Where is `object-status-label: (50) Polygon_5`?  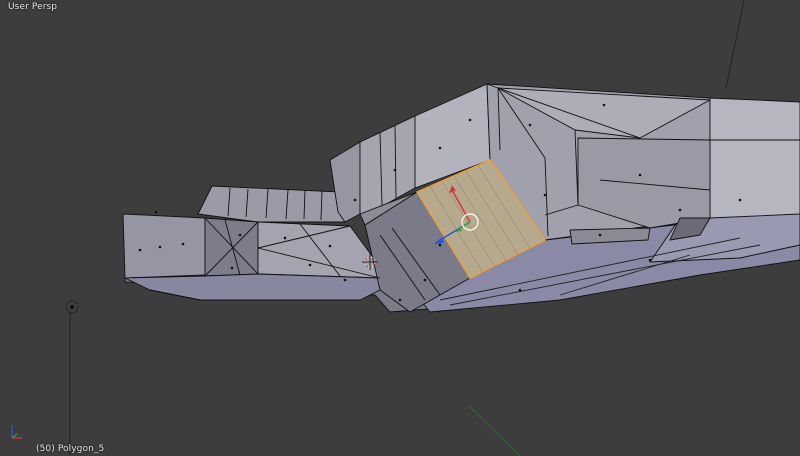 object-status-label: (50) Polygon_5 is located at coordinates (70, 449).